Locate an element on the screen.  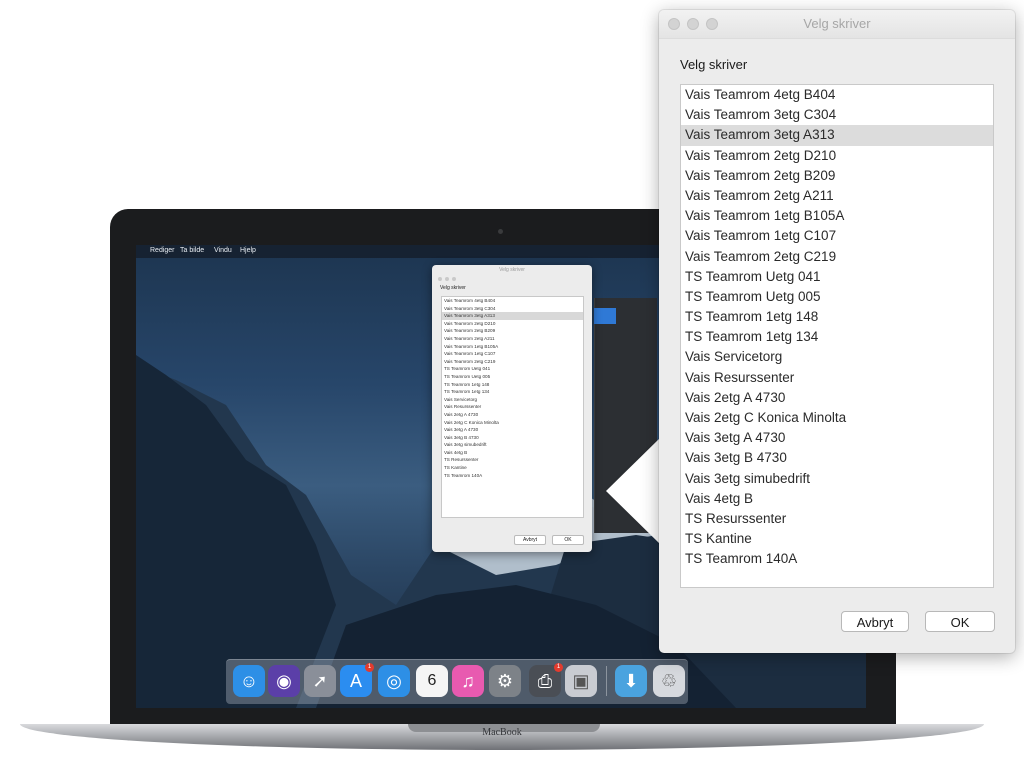
calendar-date: 6 is located at coordinates (432, 680).